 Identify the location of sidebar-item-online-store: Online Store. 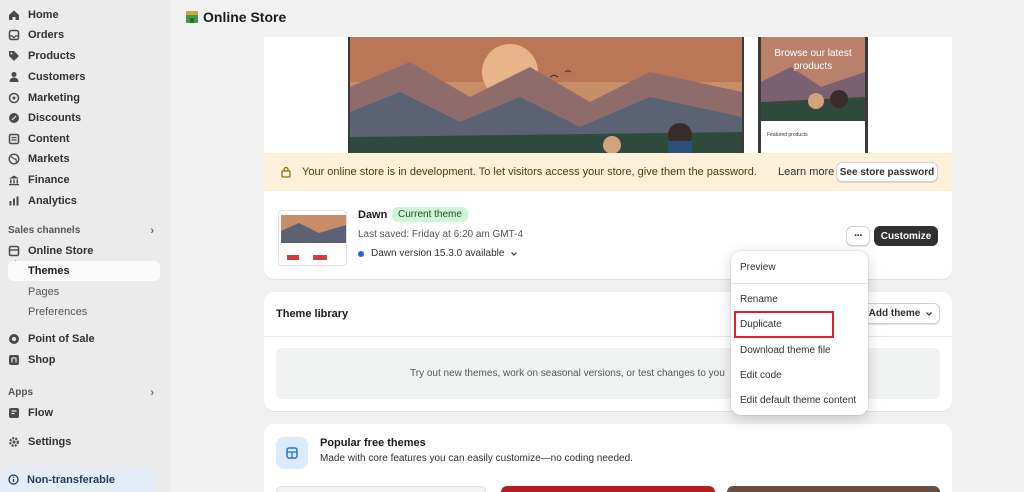
(84, 251).